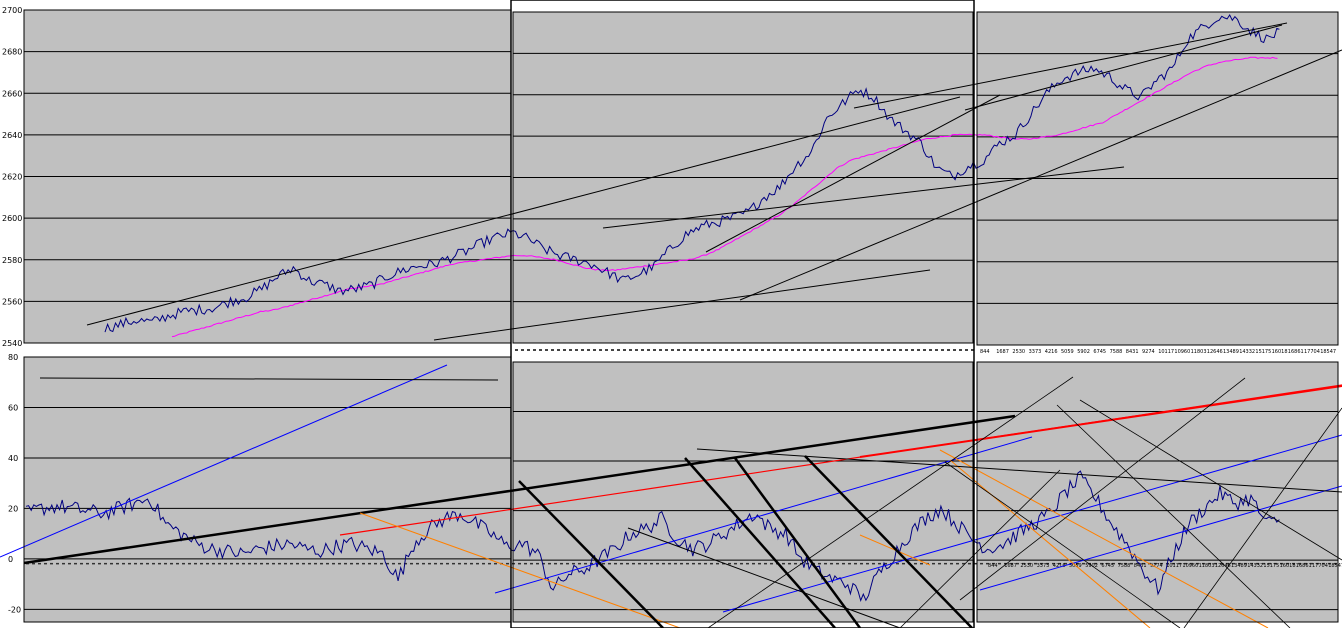 The image size is (1342, 628). What do you see at coordinates (1280, 352) in the screenshot?
I see `top-x-tick-label: 16018` at bounding box center [1280, 352].